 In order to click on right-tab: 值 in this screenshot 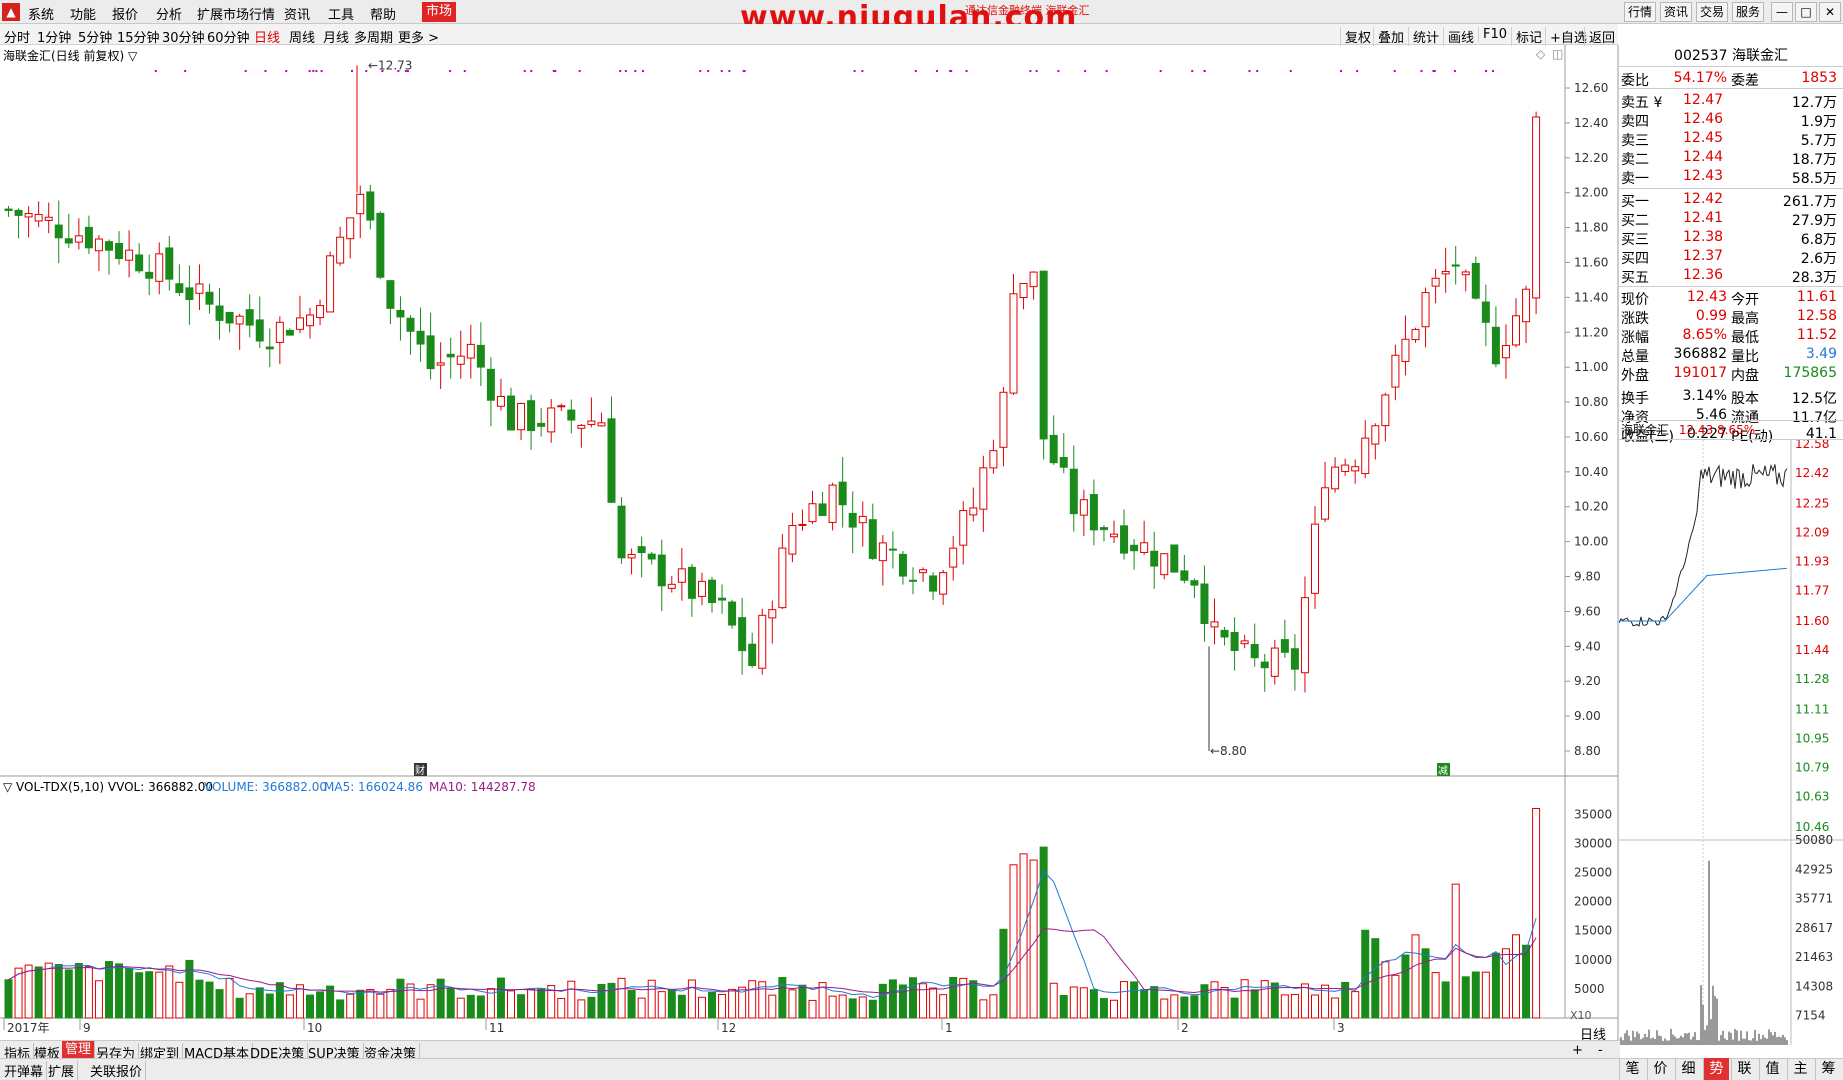, I will do `click(1772, 1069)`.